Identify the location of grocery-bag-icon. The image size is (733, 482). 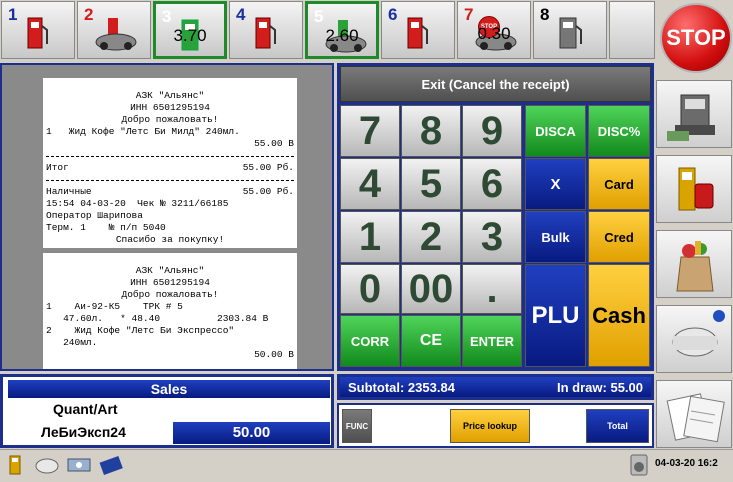
(695, 266).